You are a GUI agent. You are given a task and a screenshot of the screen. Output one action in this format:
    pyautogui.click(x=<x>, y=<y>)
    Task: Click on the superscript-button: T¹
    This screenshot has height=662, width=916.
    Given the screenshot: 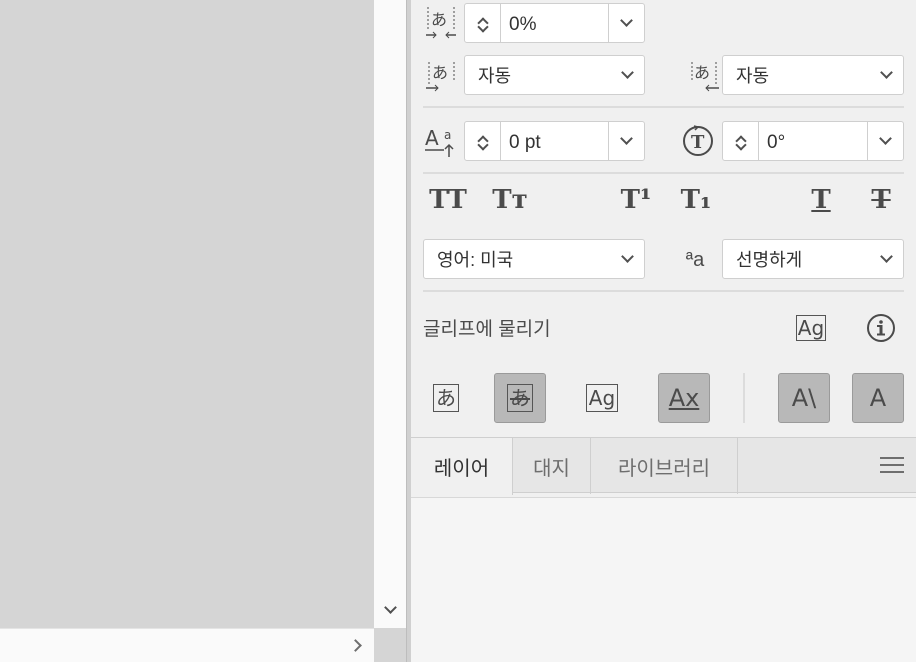 What is the action you would take?
    pyautogui.click(x=636, y=200)
    